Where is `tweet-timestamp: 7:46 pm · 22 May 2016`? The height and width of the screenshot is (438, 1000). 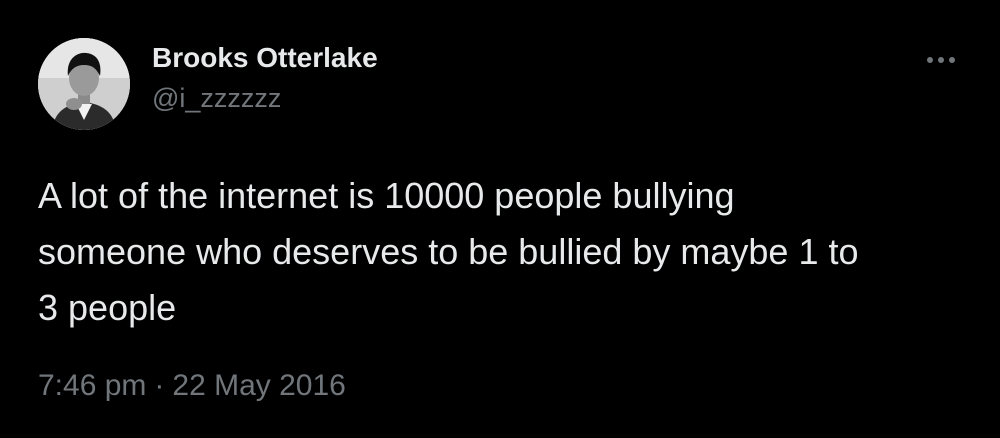 tweet-timestamp: 7:46 pm · 22 May 2016 is located at coordinates (192, 386).